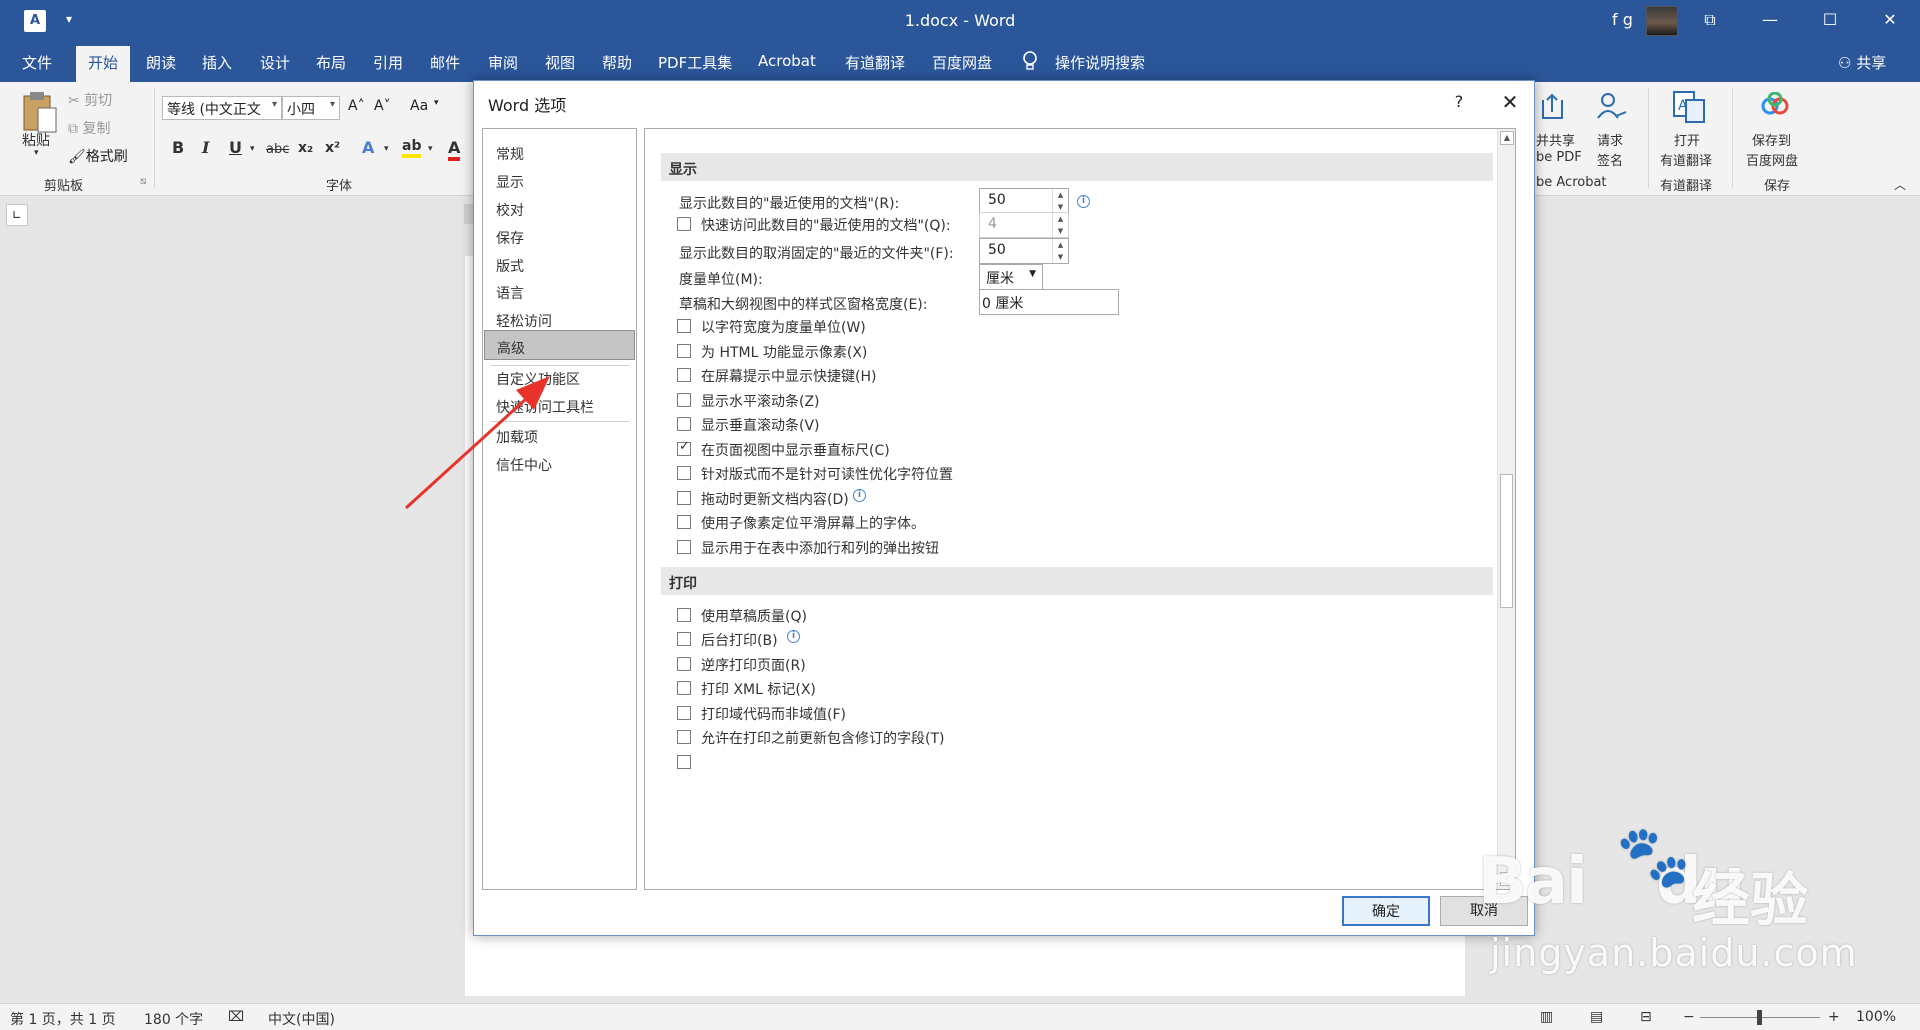 The image size is (1920, 1030). I want to click on tab-youdao: 有道翻译, so click(875, 62).